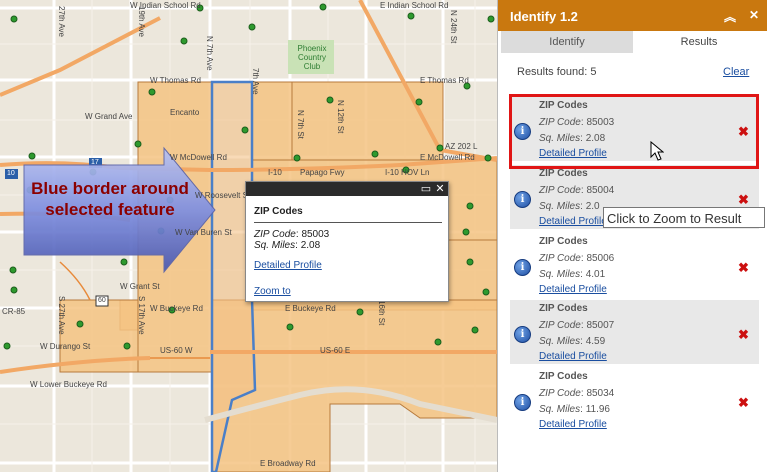  What do you see at coordinates (68, 384) in the screenshot?
I see `road-label: W Lower Buckeye Rd` at bounding box center [68, 384].